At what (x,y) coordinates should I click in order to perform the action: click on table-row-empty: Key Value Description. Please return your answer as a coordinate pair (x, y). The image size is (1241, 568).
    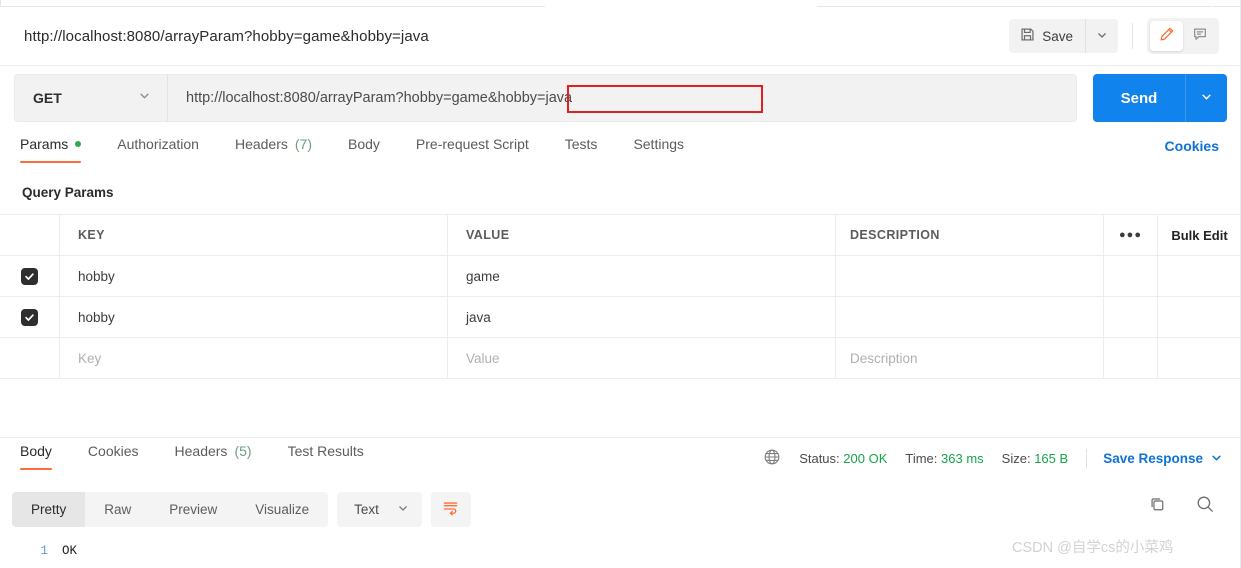
    Looking at the image, I should click on (620, 358).